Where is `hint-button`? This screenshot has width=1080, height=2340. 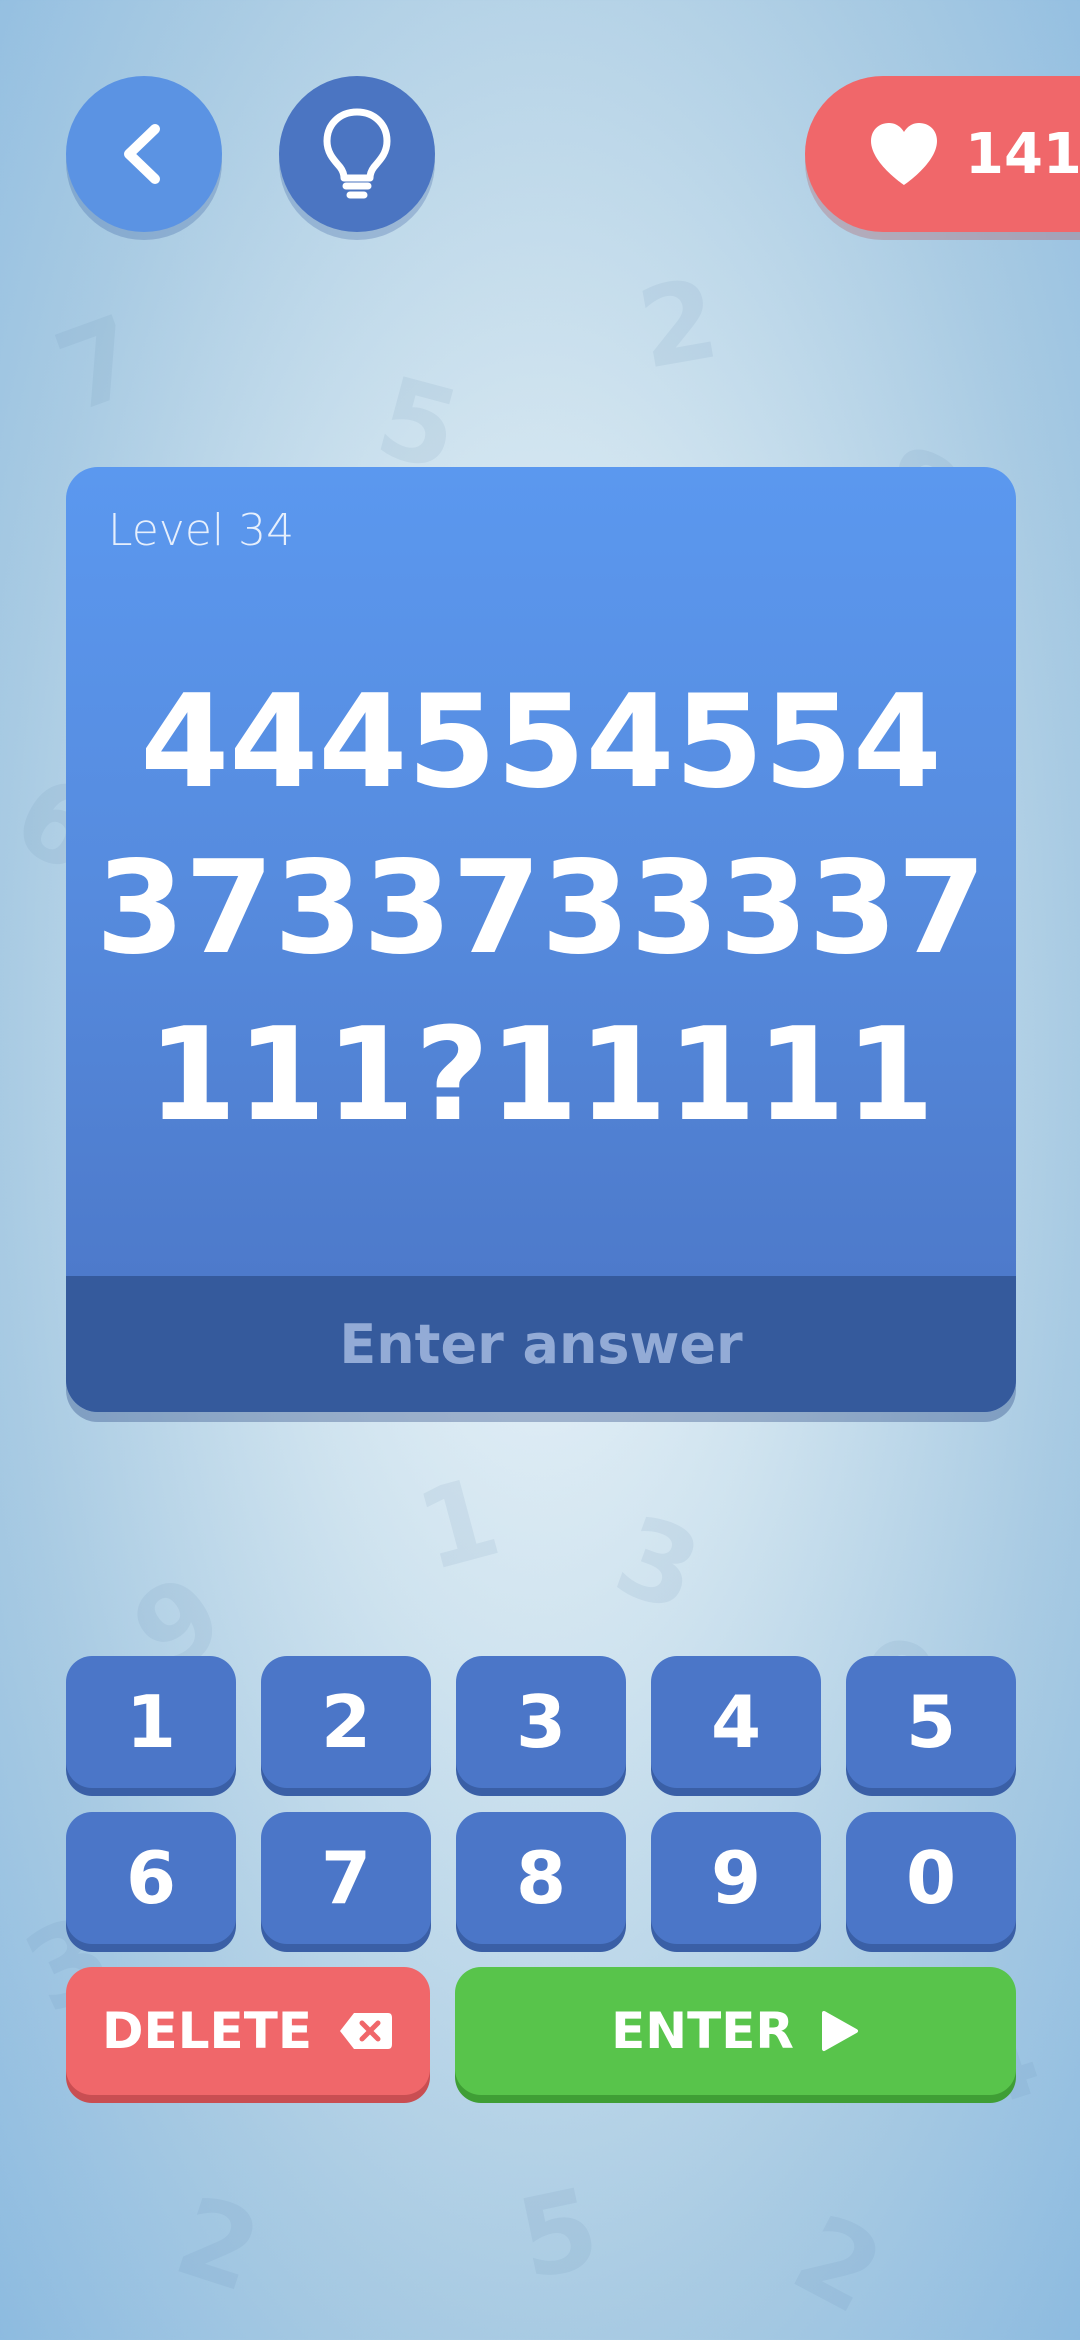
hint-button is located at coordinates (357, 154).